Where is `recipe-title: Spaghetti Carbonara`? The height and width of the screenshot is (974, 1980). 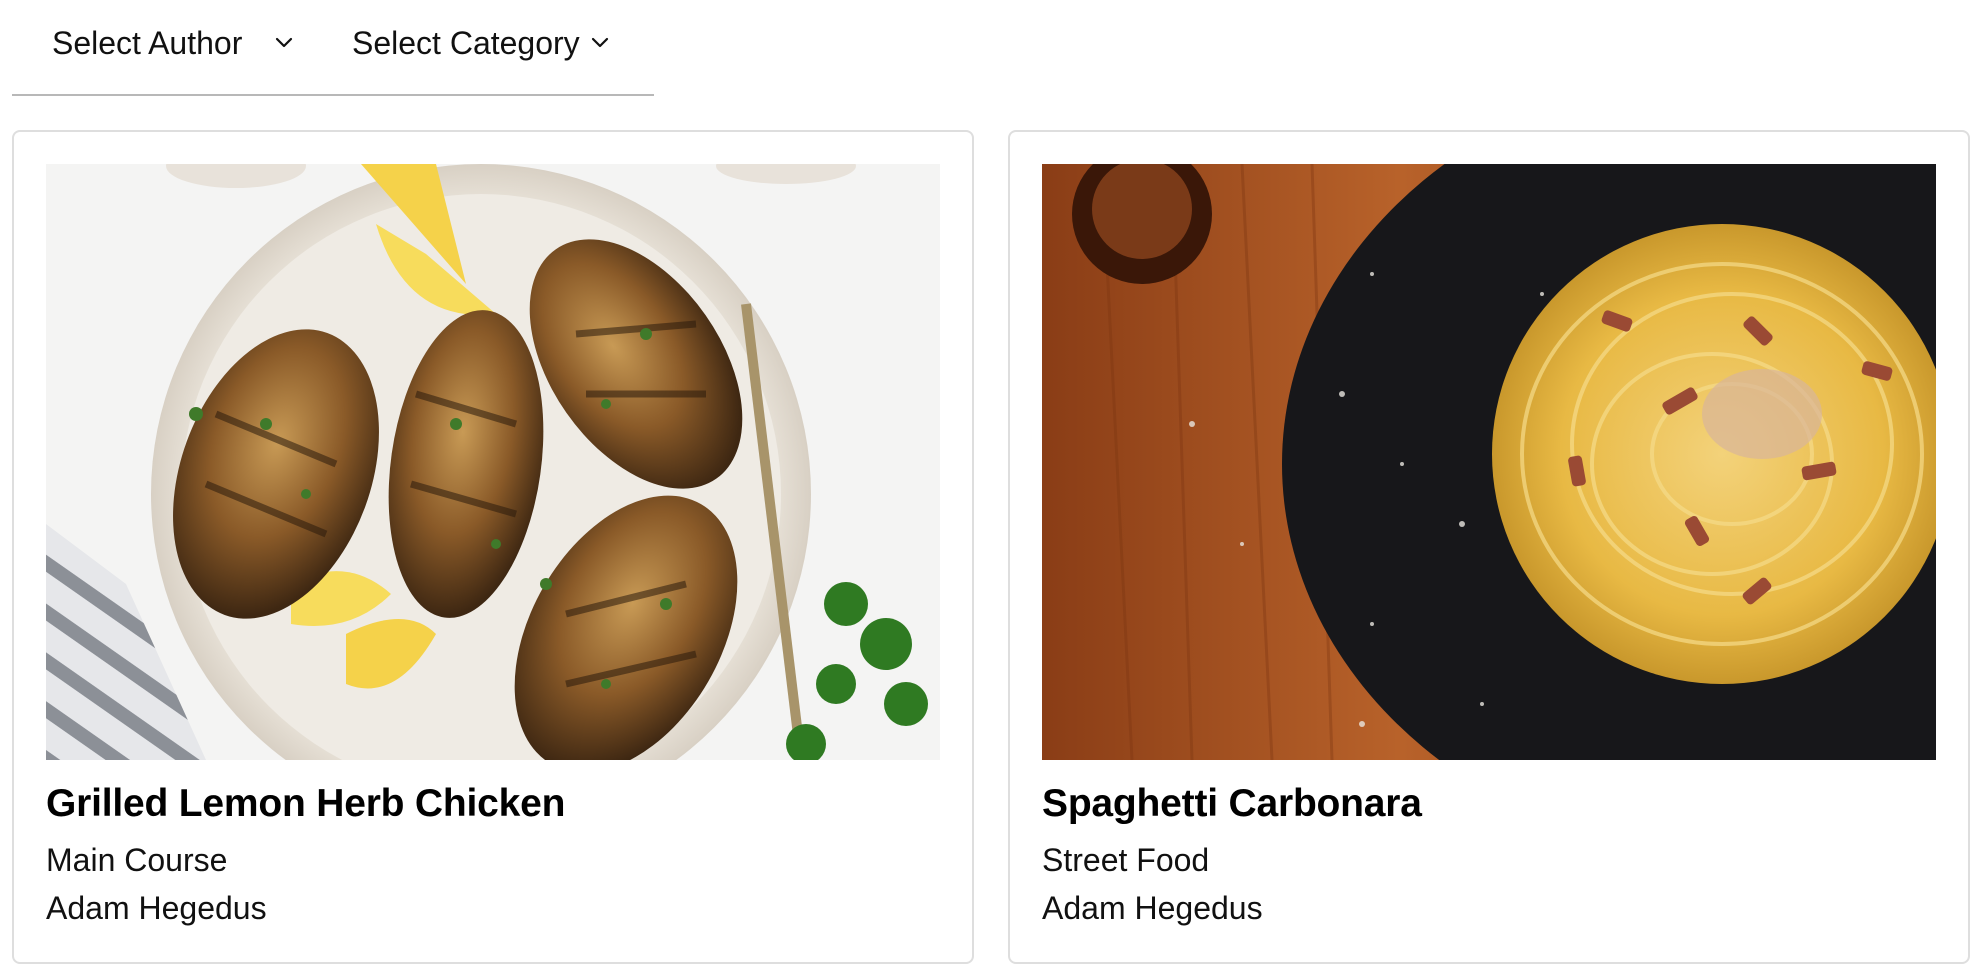 recipe-title: Spaghetti Carbonara is located at coordinates (1232, 804).